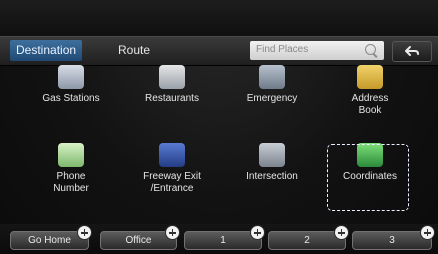 This screenshot has width=438, height=254. Describe the element at coordinates (46, 50) in the screenshot. I see `tab-destination: Destination` at that location.